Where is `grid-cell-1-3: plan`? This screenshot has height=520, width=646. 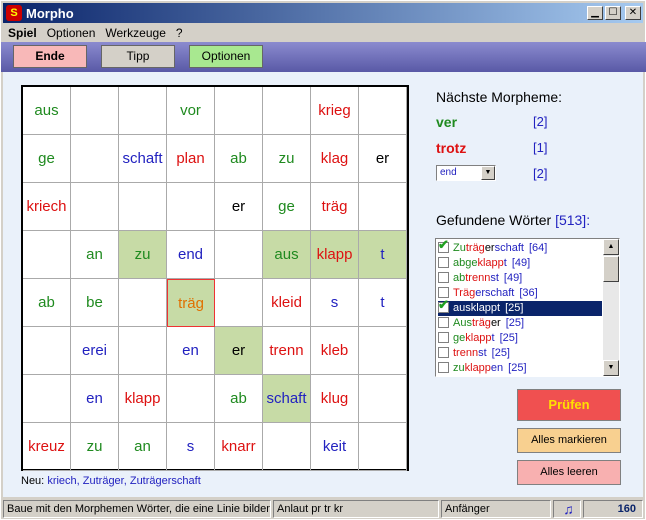 grid-cell-1-3: plan is located at coordinates (191, 159).